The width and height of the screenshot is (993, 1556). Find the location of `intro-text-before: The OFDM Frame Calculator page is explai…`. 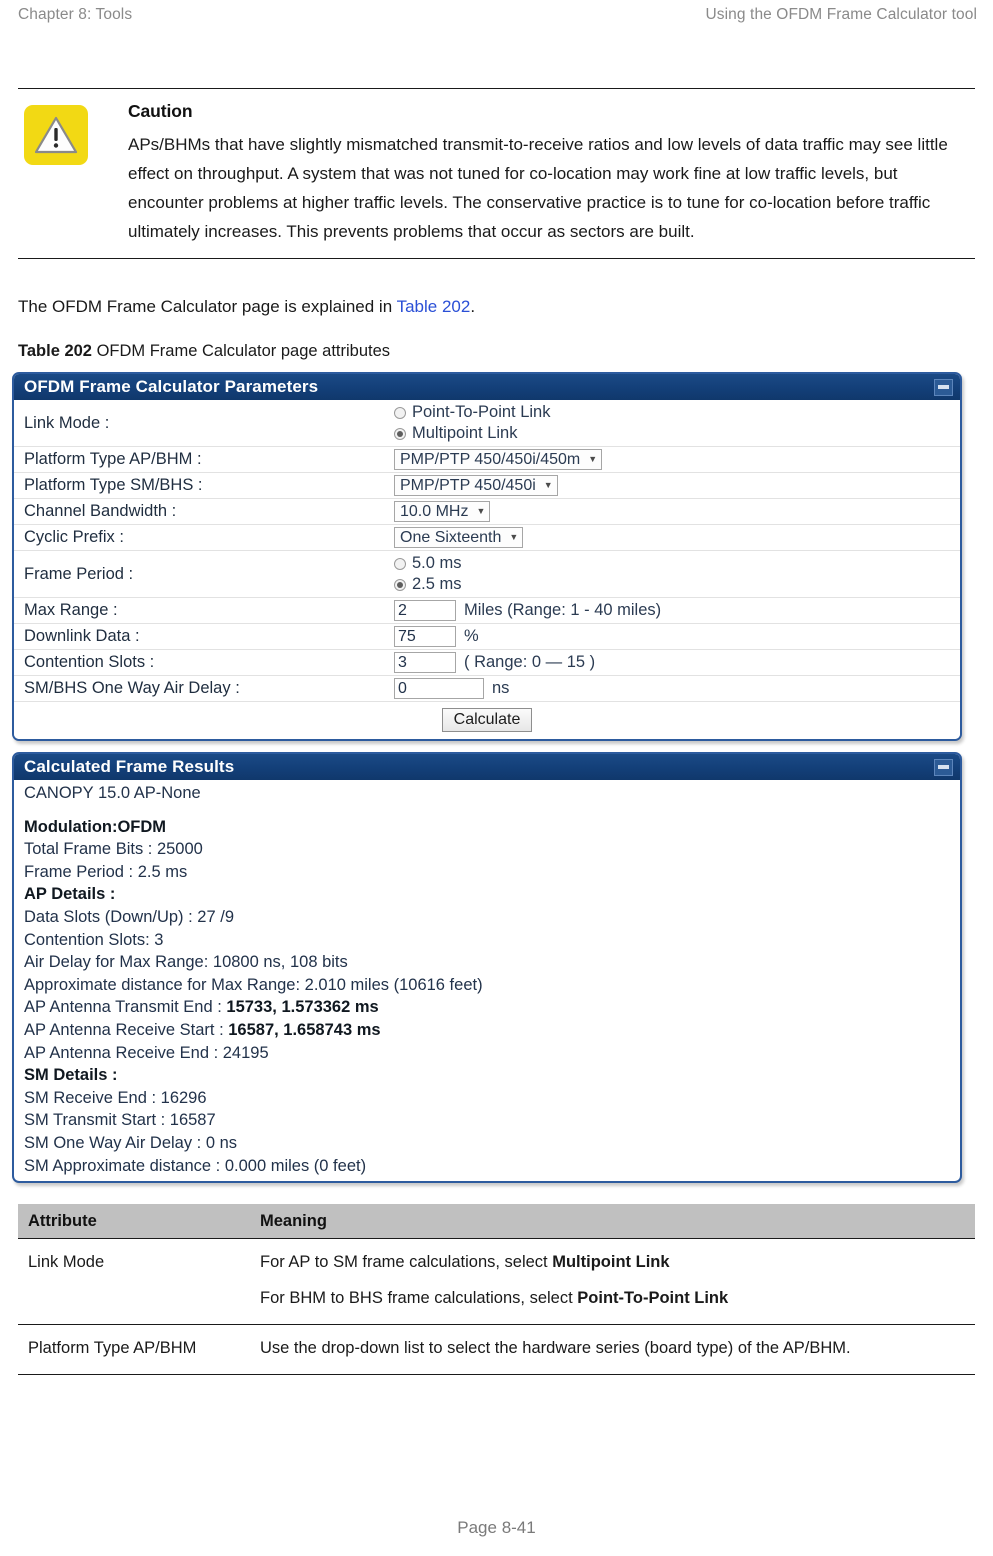

intro-text-before: The OFDM Frame Calculator page is explai… is located at coordinates (207, 306).